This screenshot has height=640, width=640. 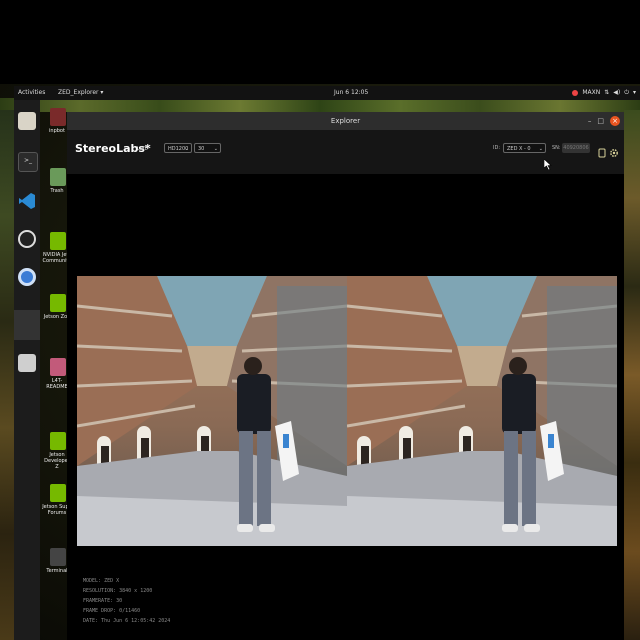 What do you see at coordinates (103, 601) in the screenshot?
I see `info-framerate: FRAMERATE: 30` at bounding box center [103, 601].